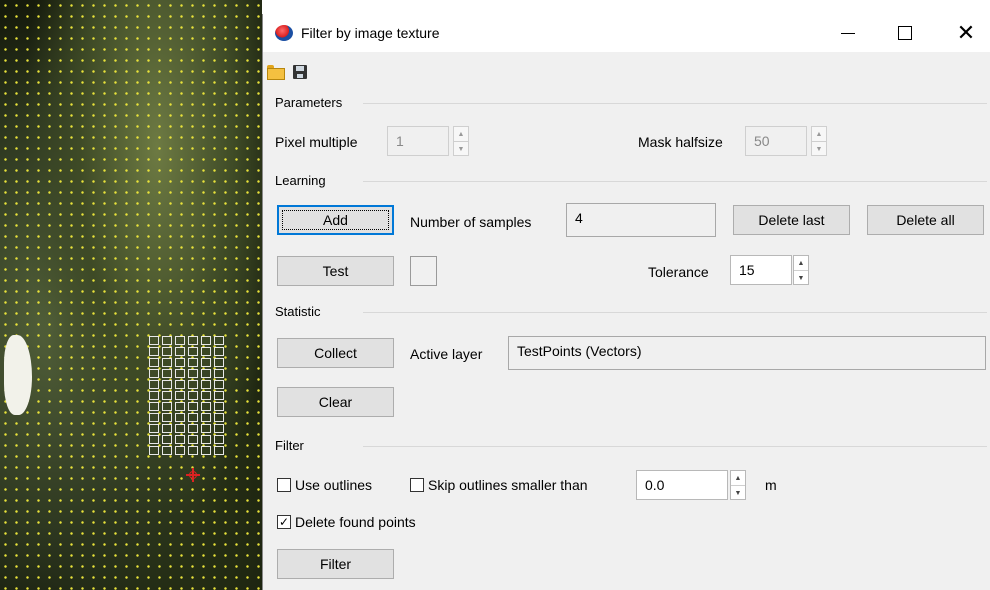 This screenshot has width=990, height=590. Describe the element at coordinates (287, 72) in the screenshot. I see `toolbar` at that location.